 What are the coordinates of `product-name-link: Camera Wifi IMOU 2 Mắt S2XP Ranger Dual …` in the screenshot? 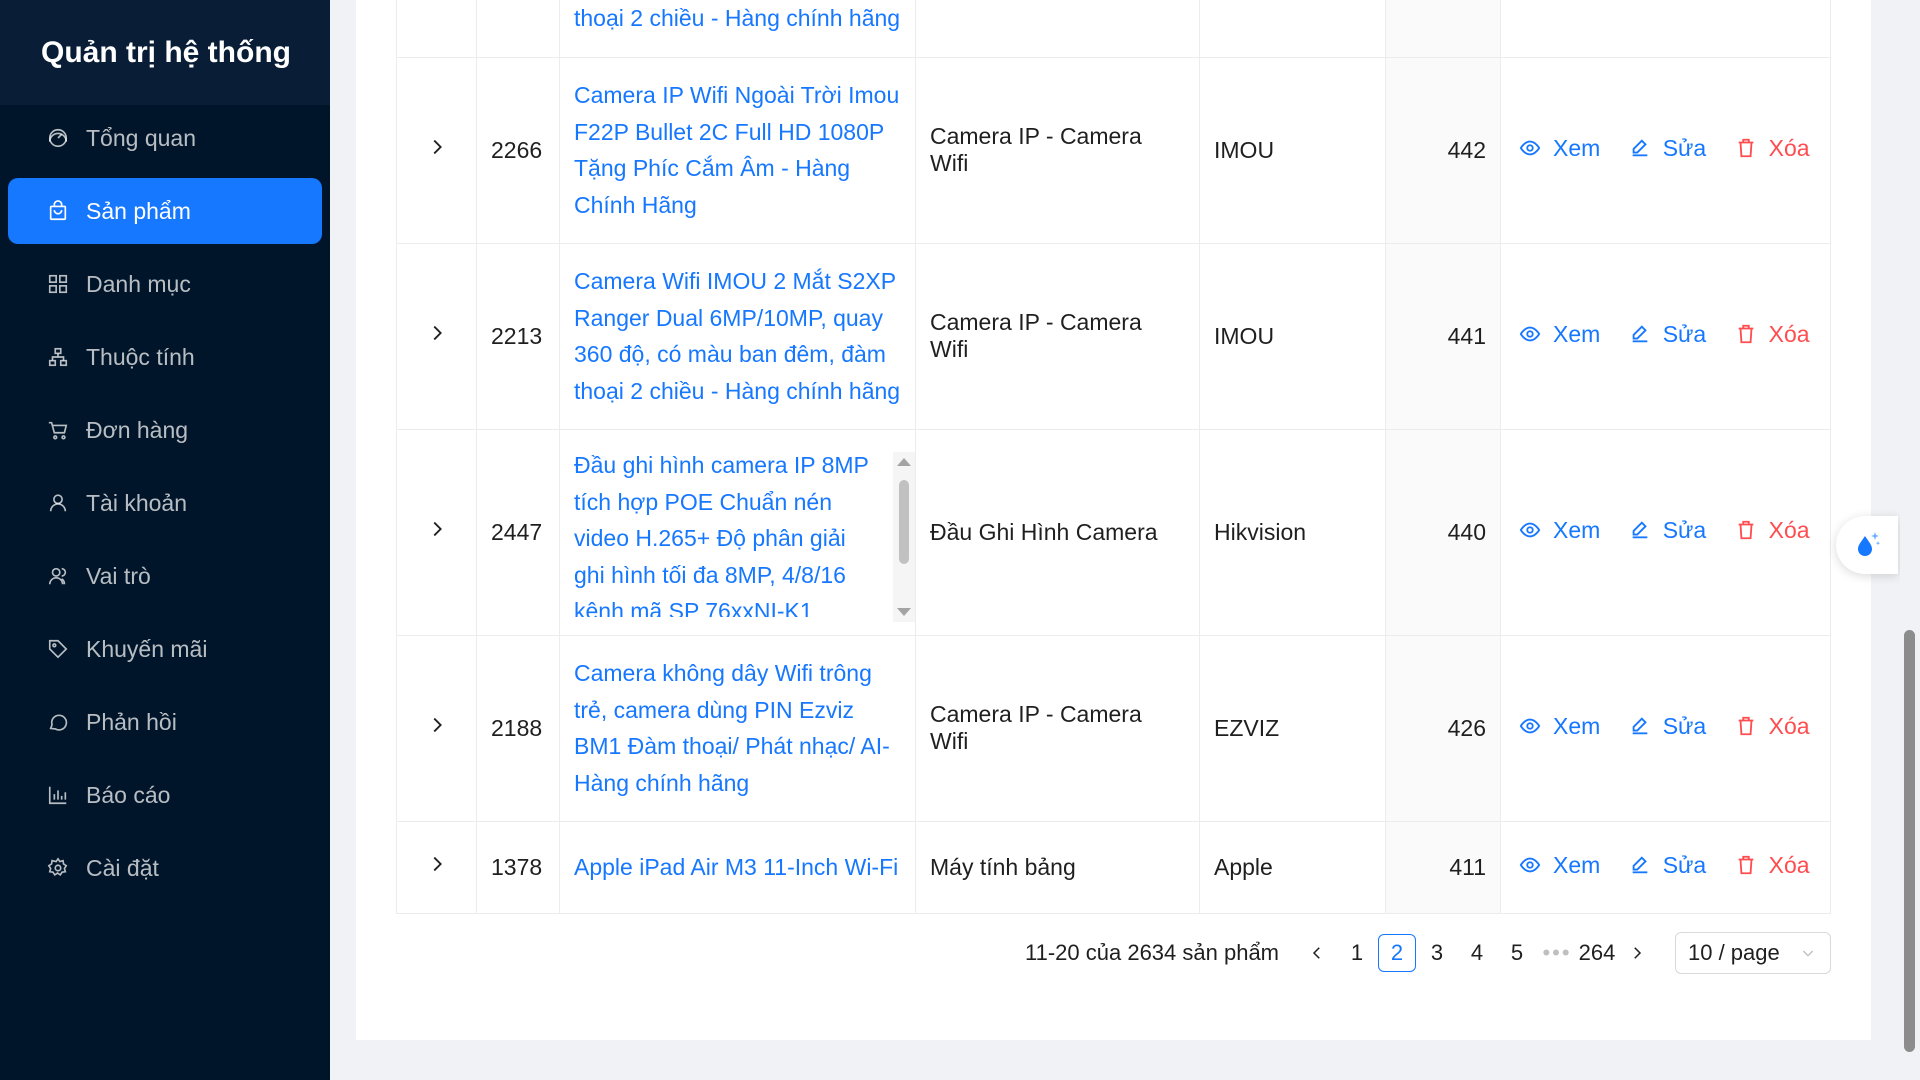 It's located at (737, 336).